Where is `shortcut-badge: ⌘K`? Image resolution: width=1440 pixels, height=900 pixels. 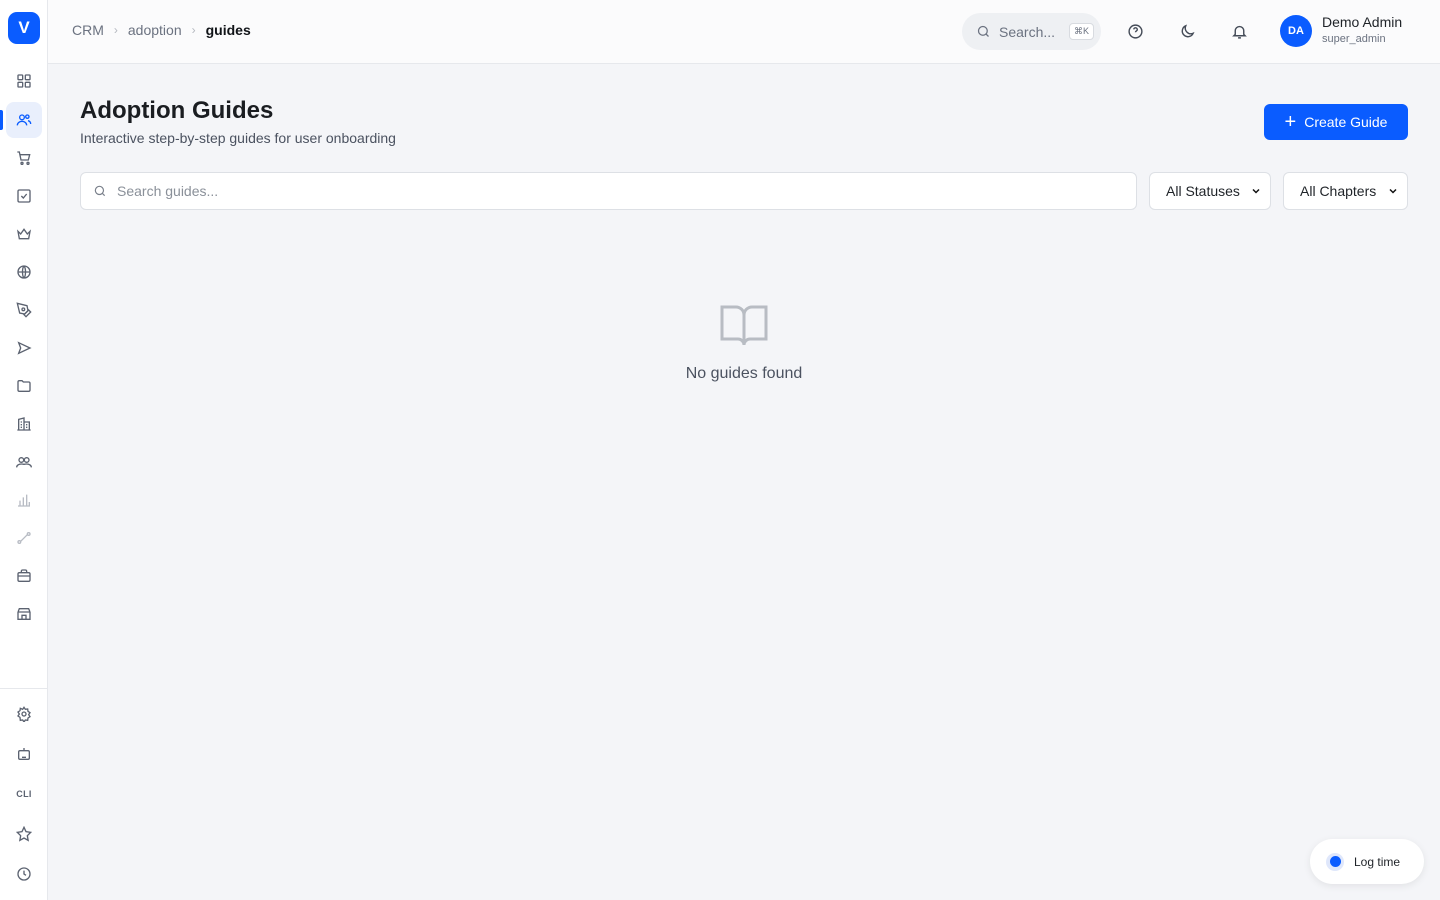 shortcut-badge: ⌘K is located at coordinates (1082, 31).